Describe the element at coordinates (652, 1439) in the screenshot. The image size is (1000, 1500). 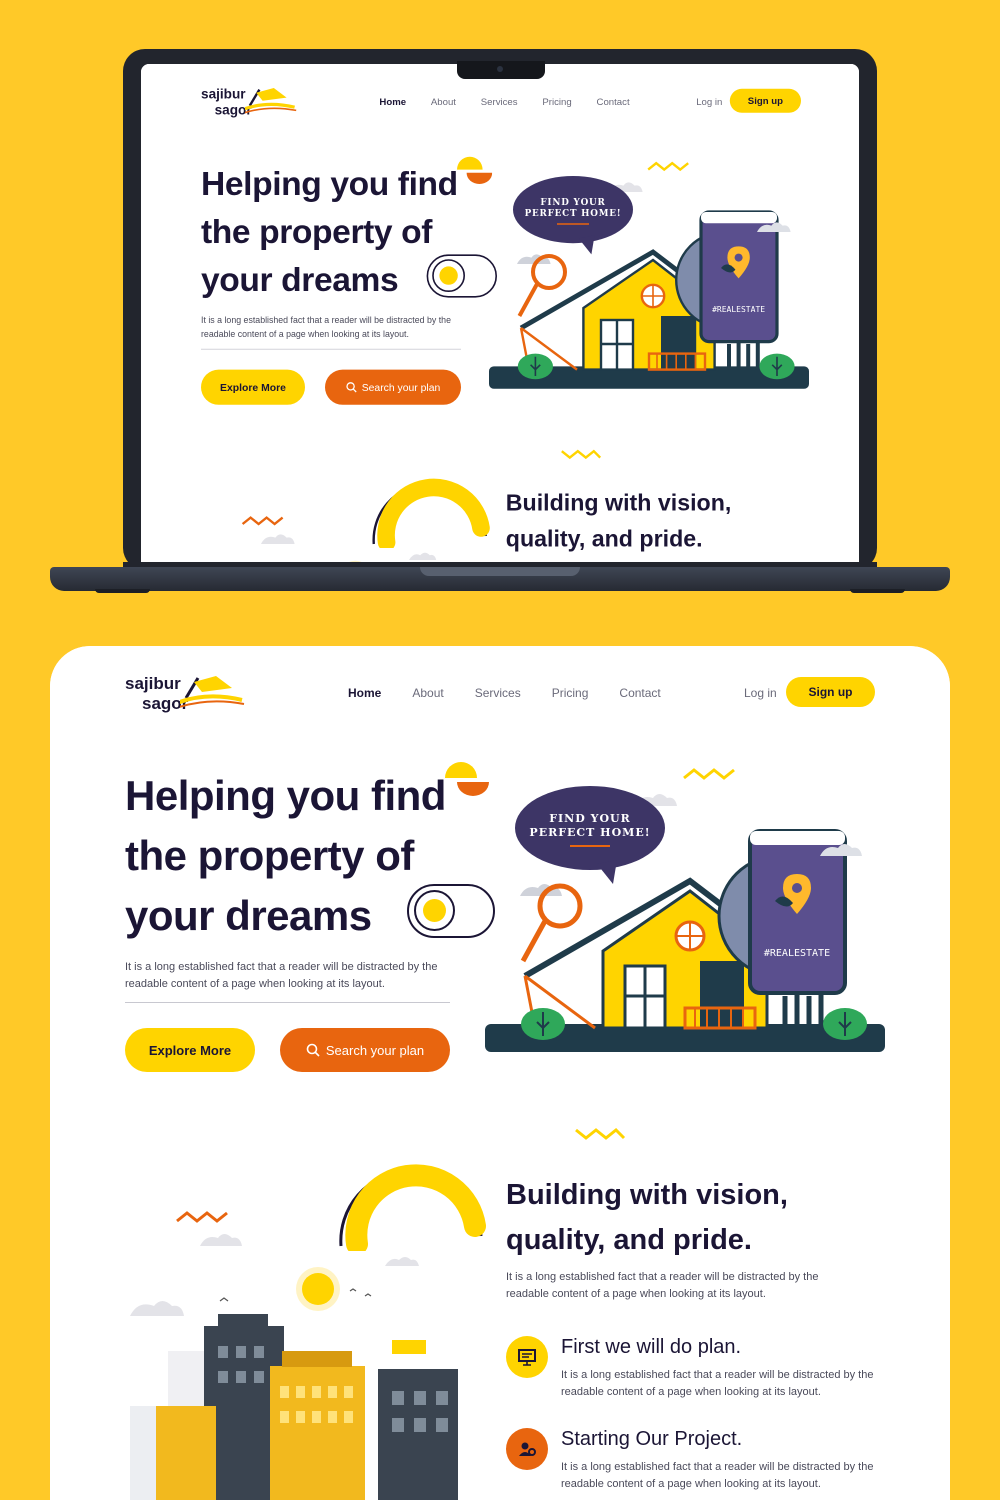
I see `step-title: Starting Our Project.` at that location.